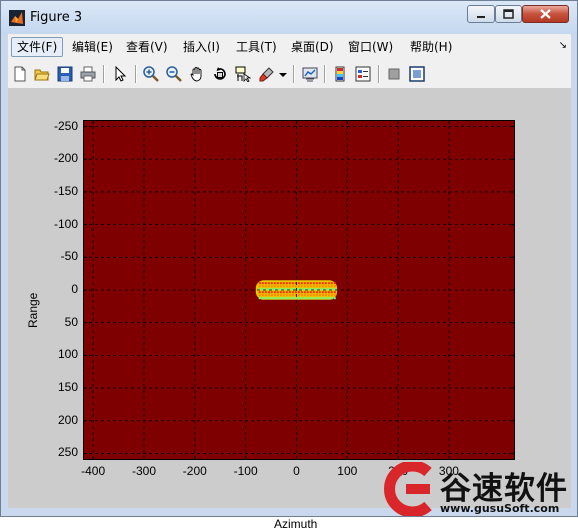  What do you see at coordinates (289, 18) in the screenshot?
I see `title-bar: Figure 3` at bounding box center [289, 18].